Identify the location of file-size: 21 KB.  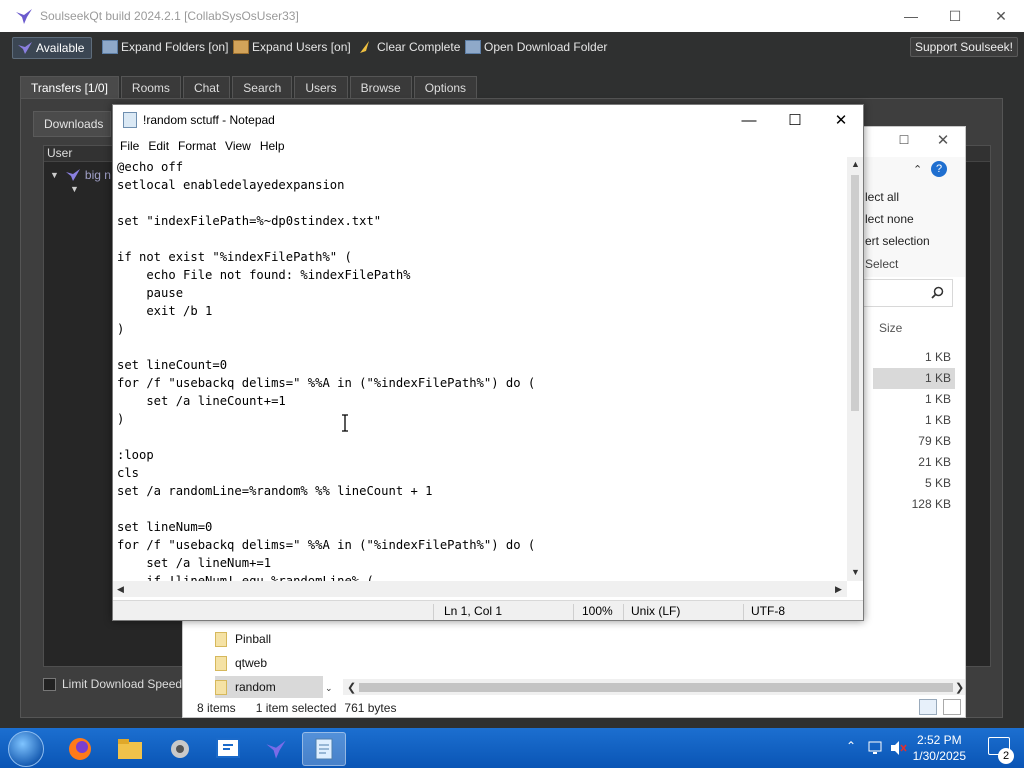
(914, 462).